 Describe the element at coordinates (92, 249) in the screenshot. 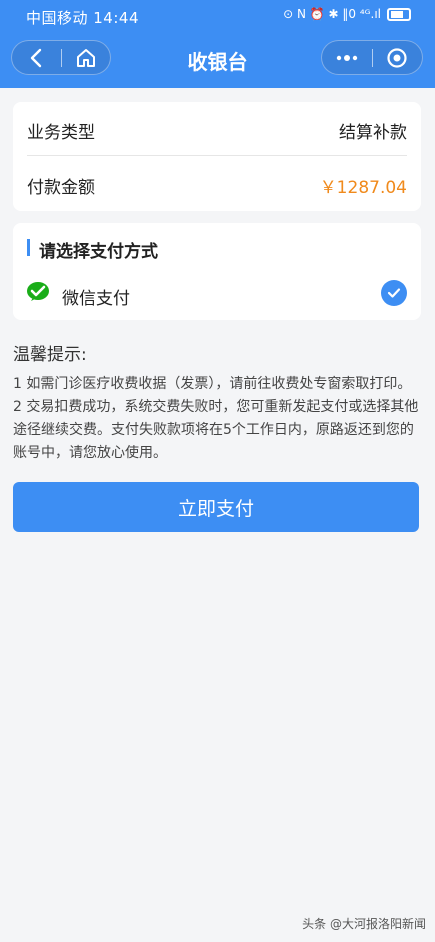

I see `payment-section-title: 请选择支付方式` at that location.